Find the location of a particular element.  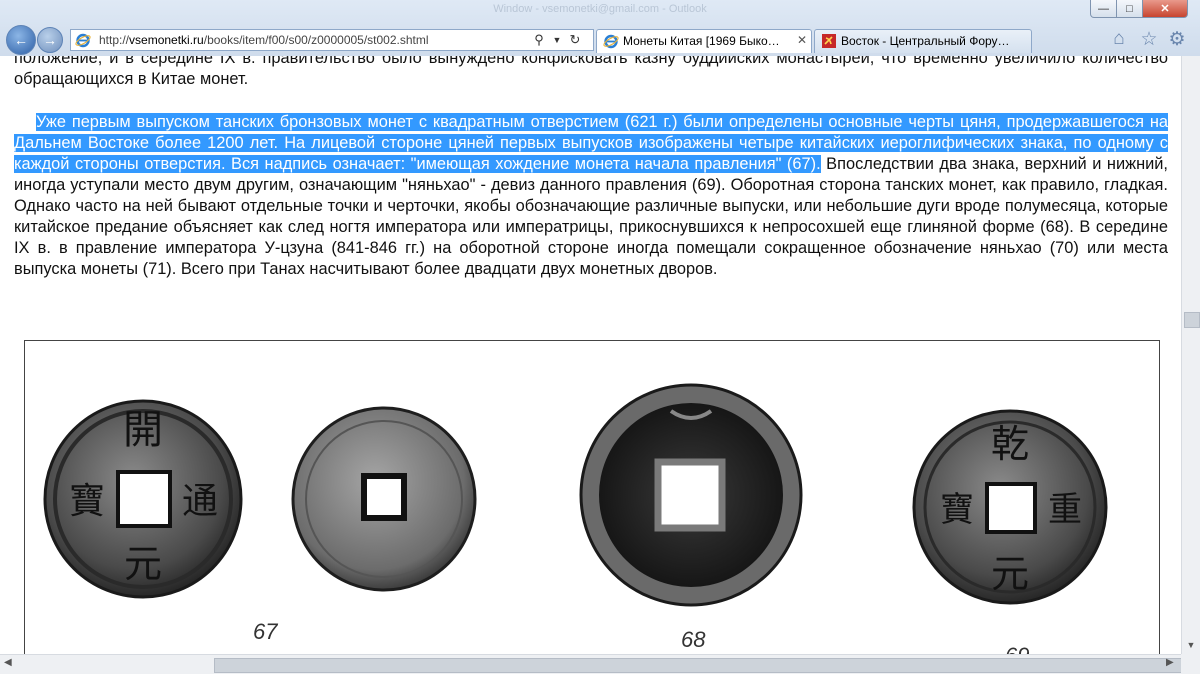

forward-button: → is located at coordinates (50, 40).